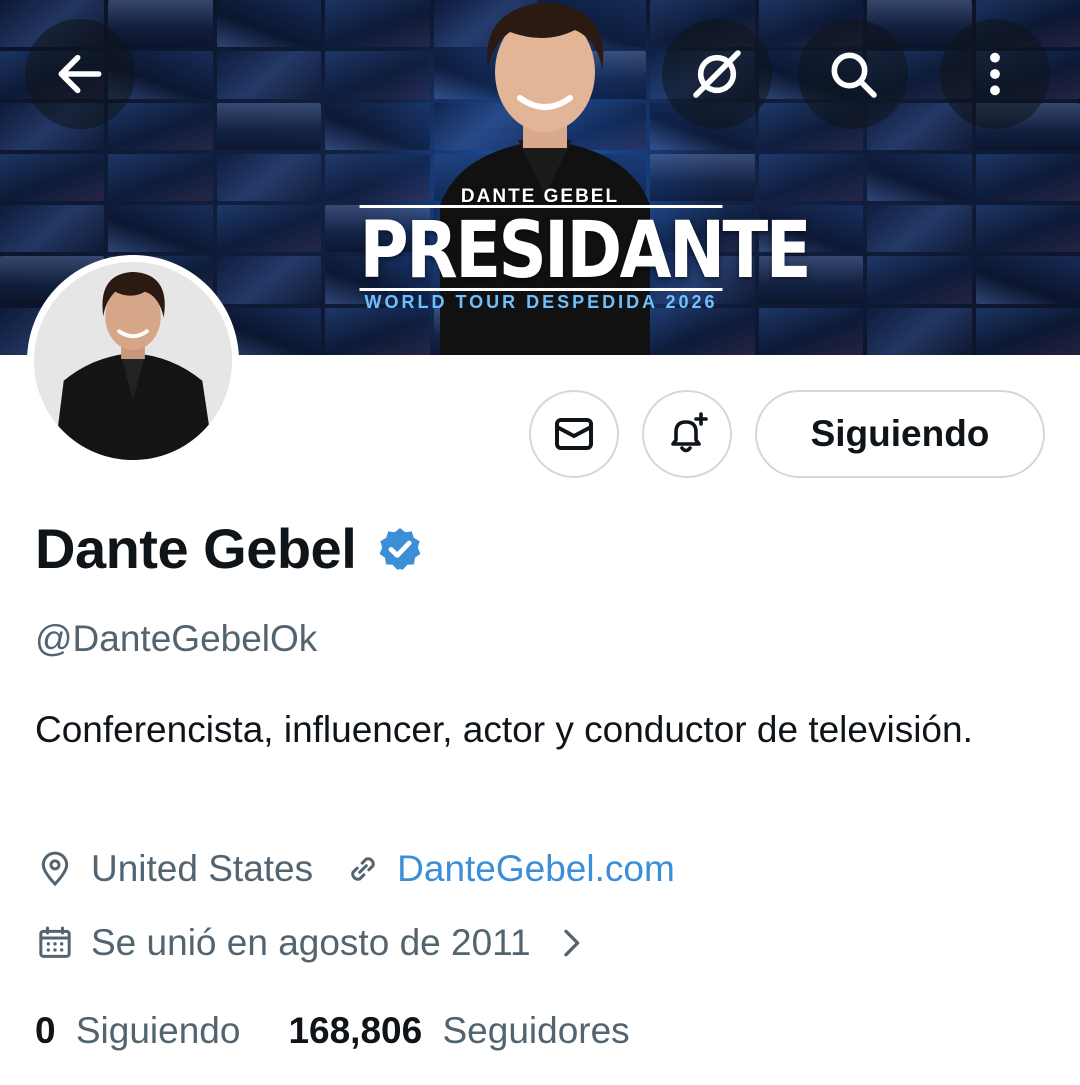 Image resolution: width=1080 pixels, height=1085 pixels. I want to click on more-options-button, so click(995, 74).